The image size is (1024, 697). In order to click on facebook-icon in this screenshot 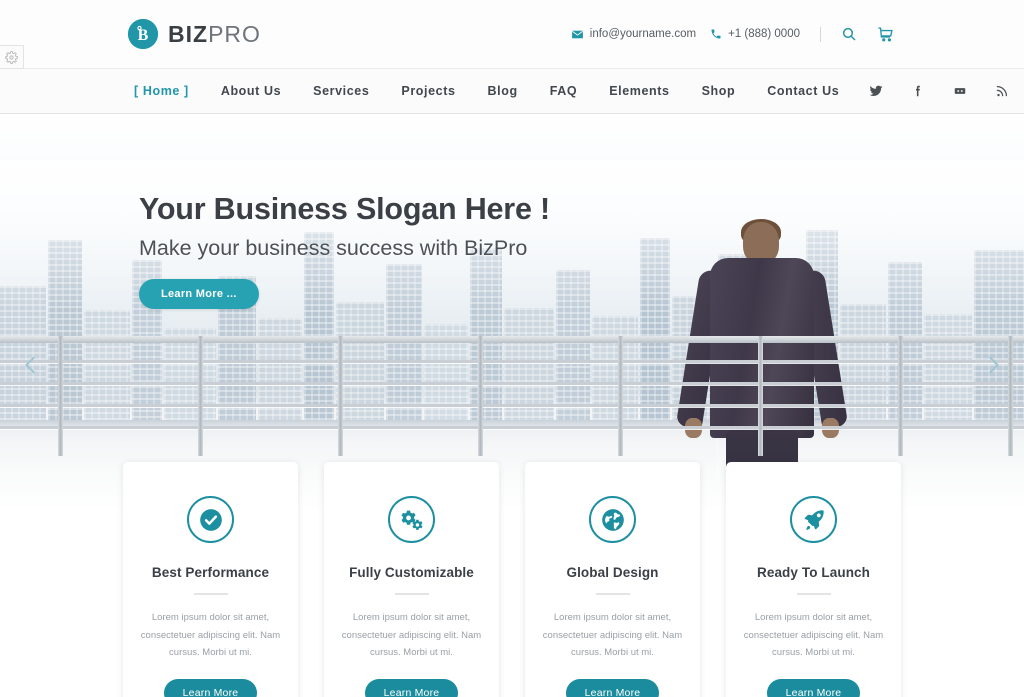, I will do `click(918, 91)`.